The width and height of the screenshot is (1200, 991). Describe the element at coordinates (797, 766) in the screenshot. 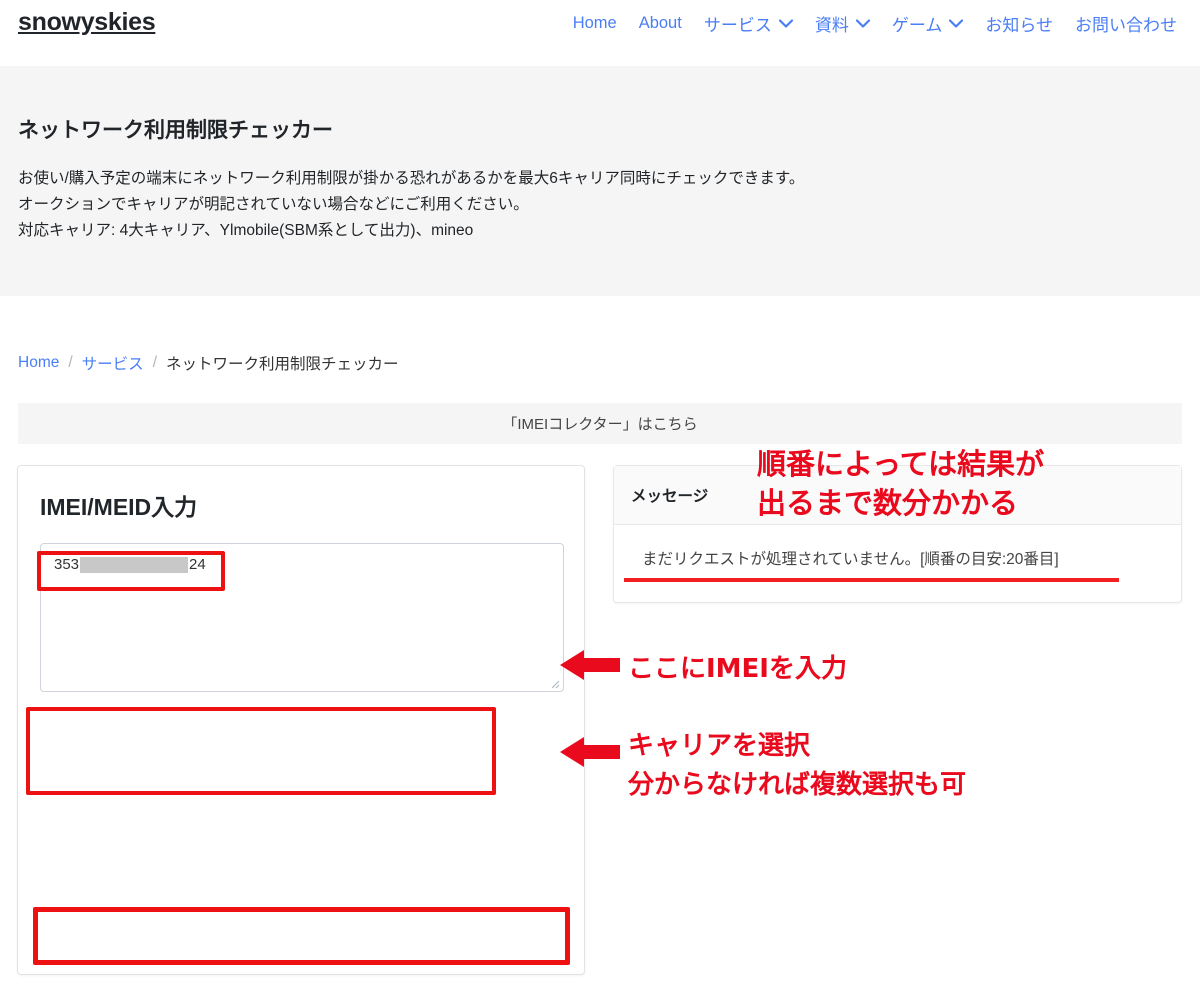

I see `annotation-carrier-select: キャリアを選択 分からなければ複数選択も可` at that location.